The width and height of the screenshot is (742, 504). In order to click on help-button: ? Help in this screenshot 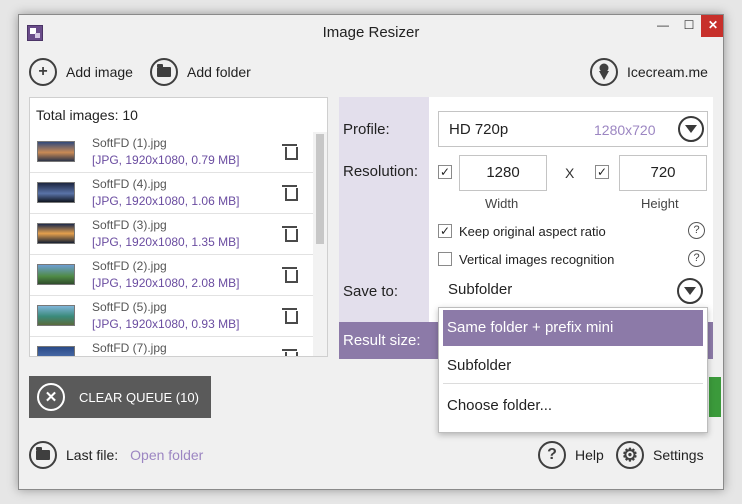, I will do `click(571, 455)`.